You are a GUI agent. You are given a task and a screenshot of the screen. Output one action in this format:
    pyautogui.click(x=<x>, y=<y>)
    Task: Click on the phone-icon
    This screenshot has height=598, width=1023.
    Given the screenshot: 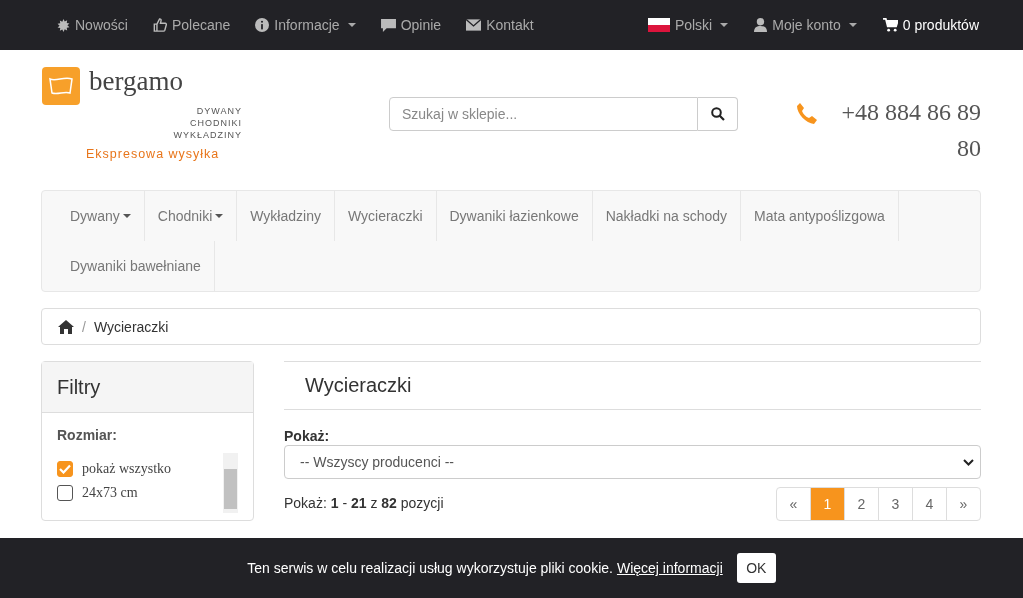 What is the action you would take?
    pyautogui.click(x=807, y=113)
    